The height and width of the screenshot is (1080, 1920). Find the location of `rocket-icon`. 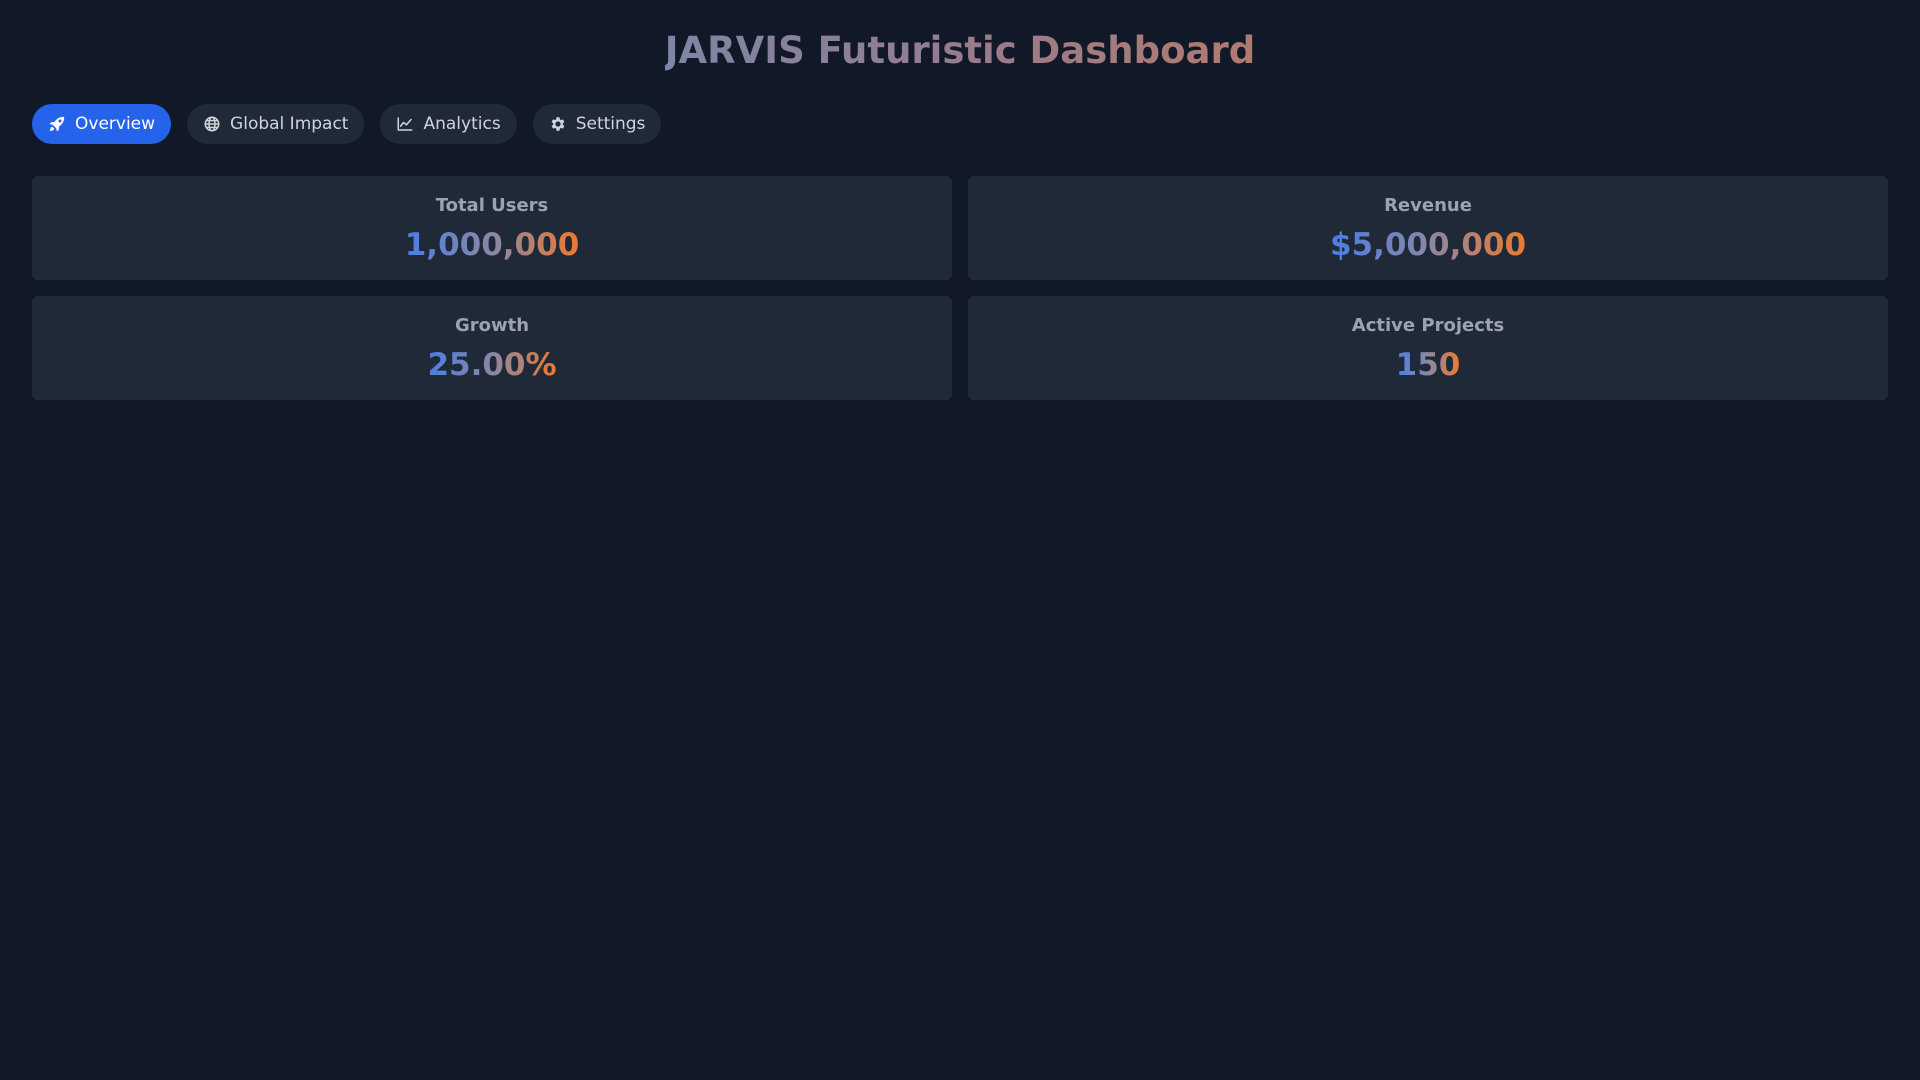

rocket-icon is located at coordinates (57, 124).